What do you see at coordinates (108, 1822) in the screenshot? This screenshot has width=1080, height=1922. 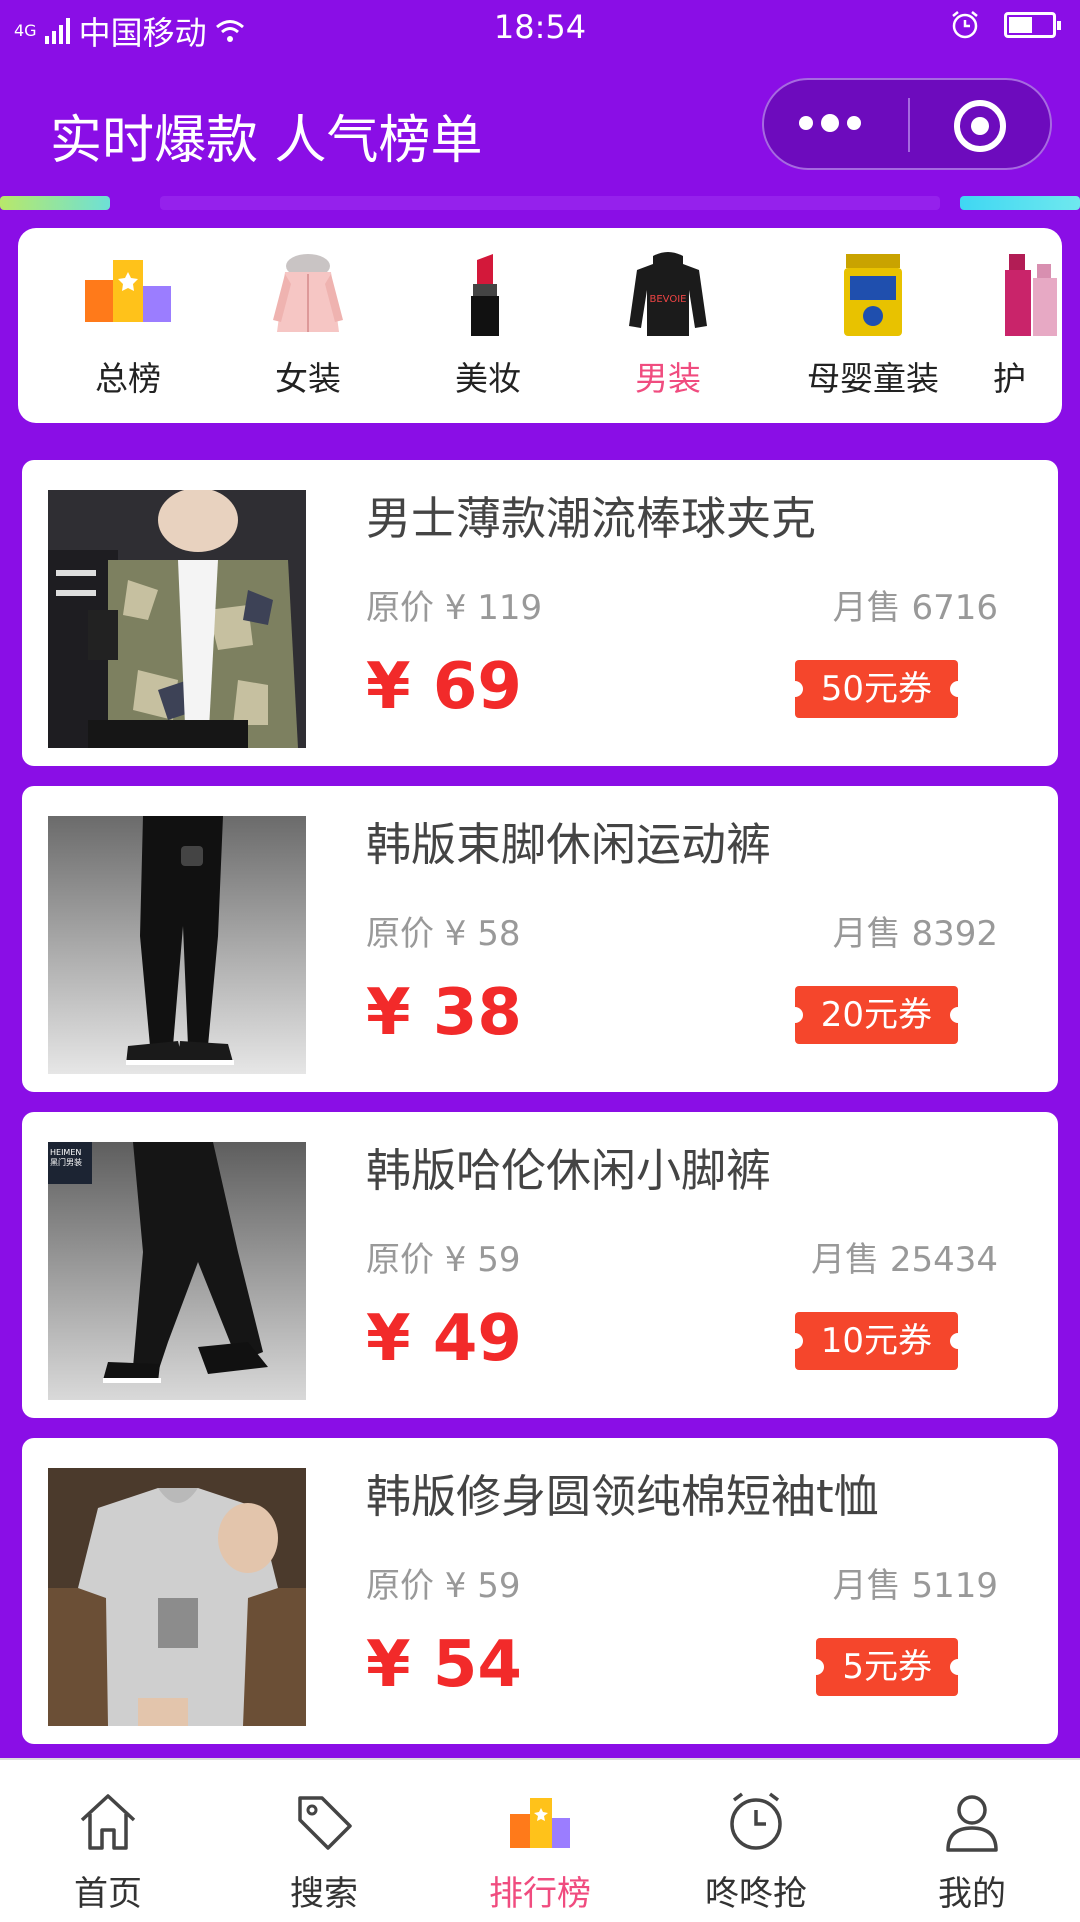 I see `home-icon` at bounding box center [108, 1822].